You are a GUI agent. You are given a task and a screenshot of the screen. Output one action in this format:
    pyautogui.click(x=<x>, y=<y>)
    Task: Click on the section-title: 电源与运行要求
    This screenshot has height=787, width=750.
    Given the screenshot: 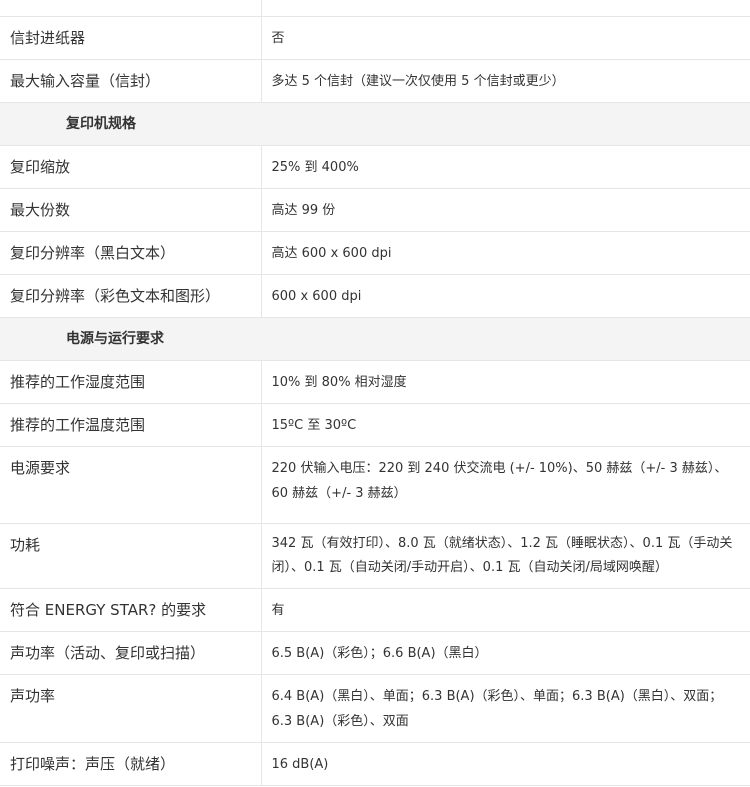 What is the action you would take?
    pyautogui.click(x=375, y=339)
    